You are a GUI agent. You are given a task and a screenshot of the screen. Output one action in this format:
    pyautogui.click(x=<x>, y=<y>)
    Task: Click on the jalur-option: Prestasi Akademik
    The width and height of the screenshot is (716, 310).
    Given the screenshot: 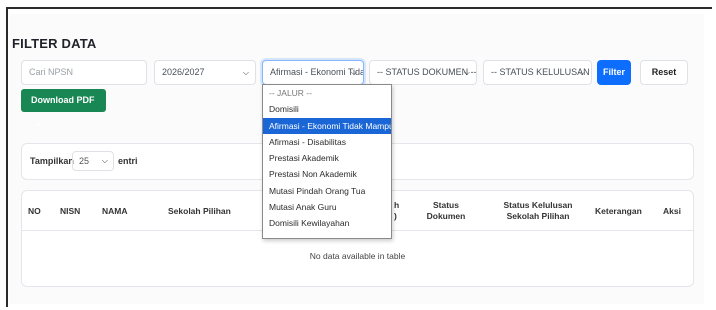 What is the action you would take?
    pyautogui.click(x=327, y=158)
    